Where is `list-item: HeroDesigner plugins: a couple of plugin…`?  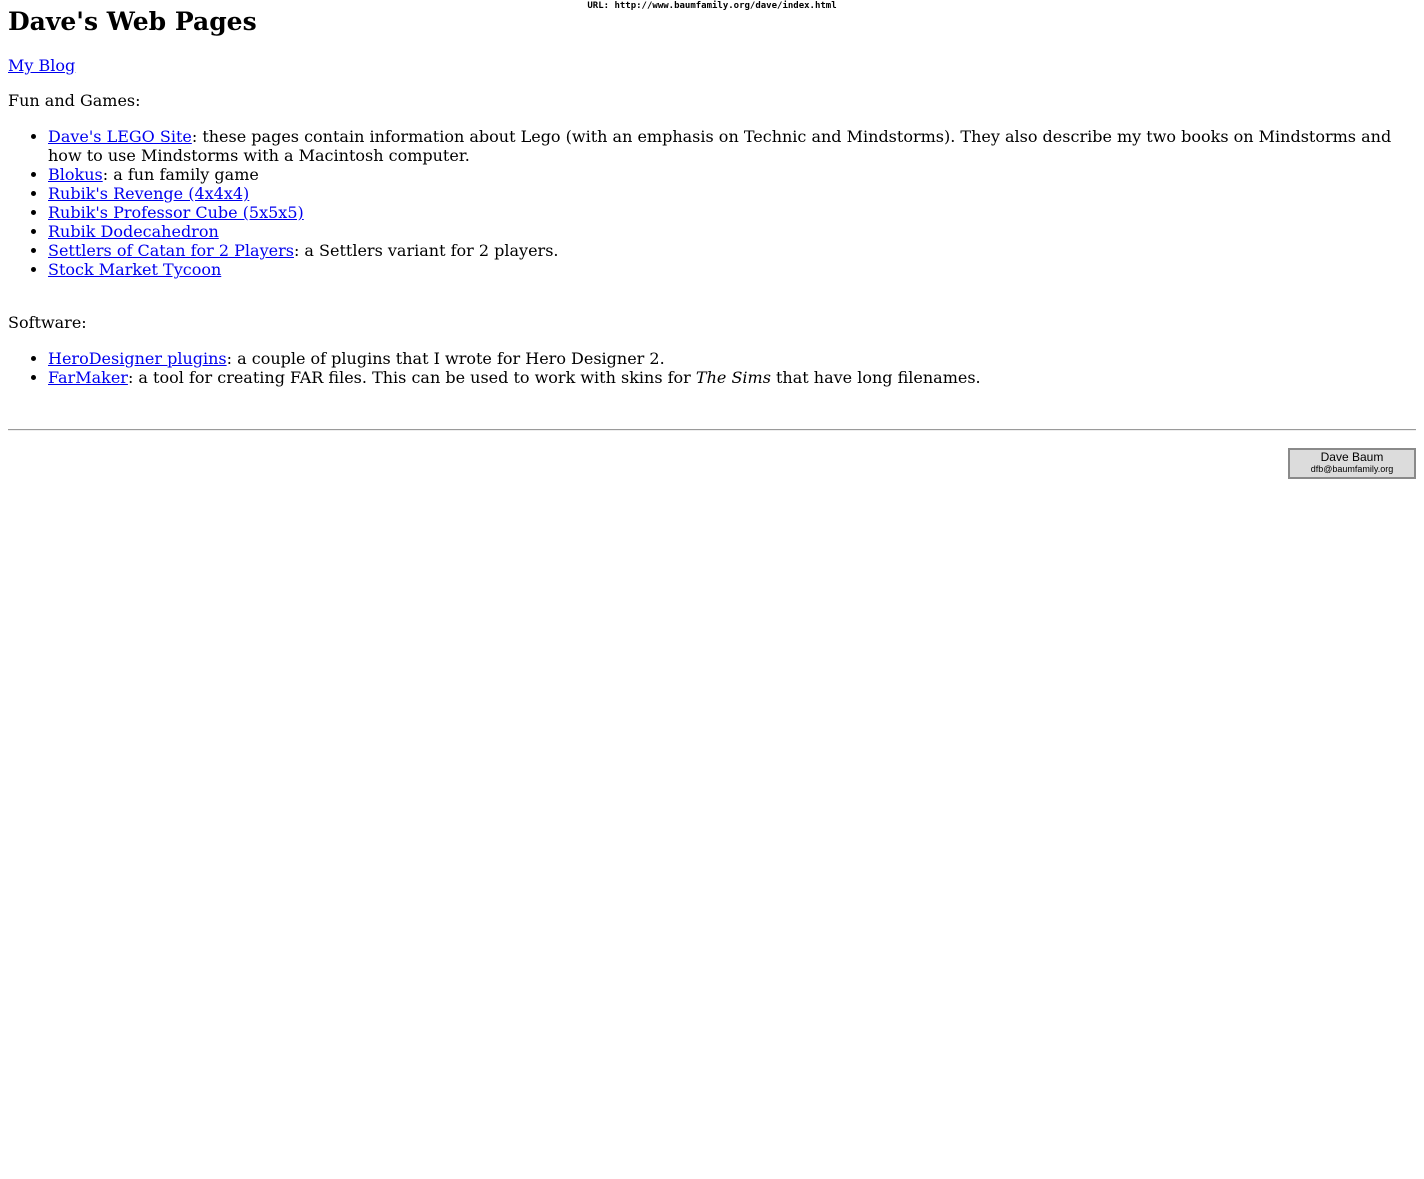 list-item: HeroDesigner plugins: a couple of plugin… is located at coordinates (732, 358).